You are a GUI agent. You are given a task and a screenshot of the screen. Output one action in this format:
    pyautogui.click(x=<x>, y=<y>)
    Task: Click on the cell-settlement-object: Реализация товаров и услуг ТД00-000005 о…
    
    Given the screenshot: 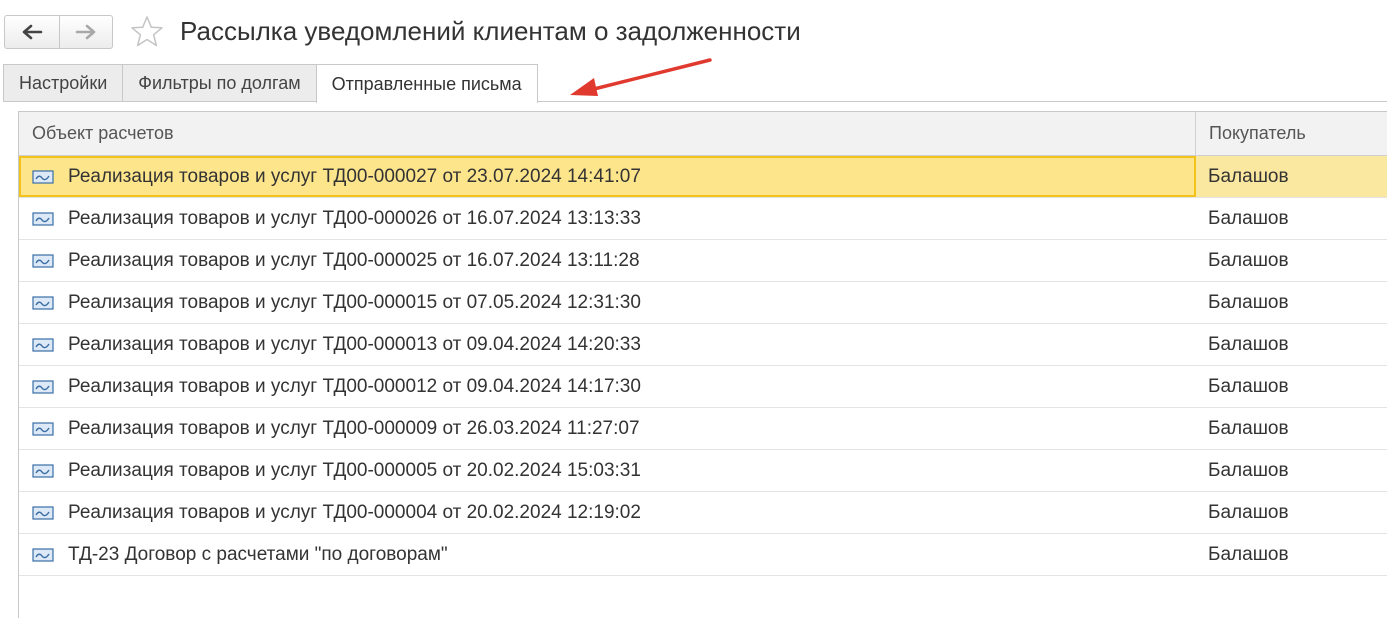 What is the action you would take?
    pyautogui.click(x=607, y=470)
    